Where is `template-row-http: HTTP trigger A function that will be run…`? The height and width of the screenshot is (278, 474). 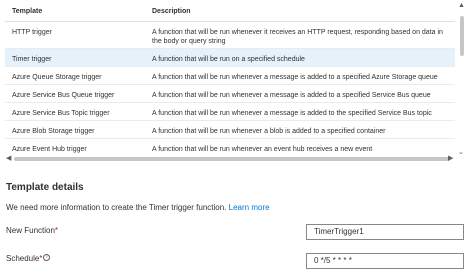
template-row-http: HTTP trigger A function that will be run… is located at coordinates (230, 35).